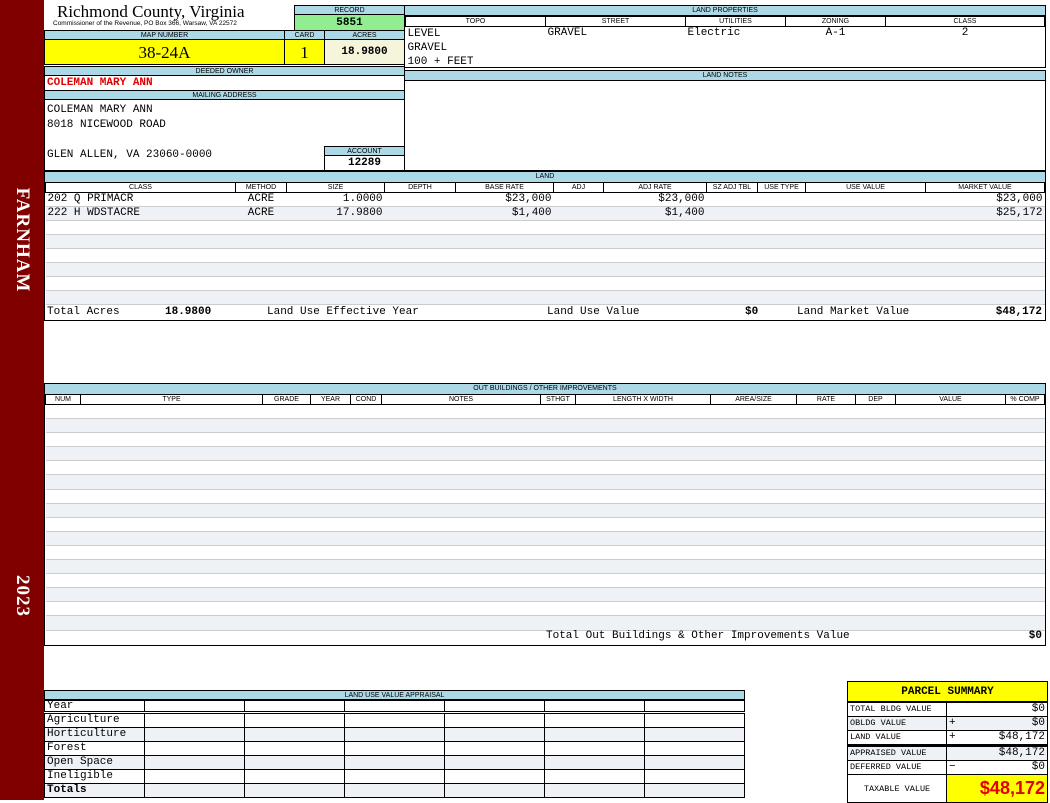 This screenshot has height=803, width=1050. Describe the element at coordinates (732, 187) in the screenshot. I see `column-header: SZ ADJ TBL` at that location.